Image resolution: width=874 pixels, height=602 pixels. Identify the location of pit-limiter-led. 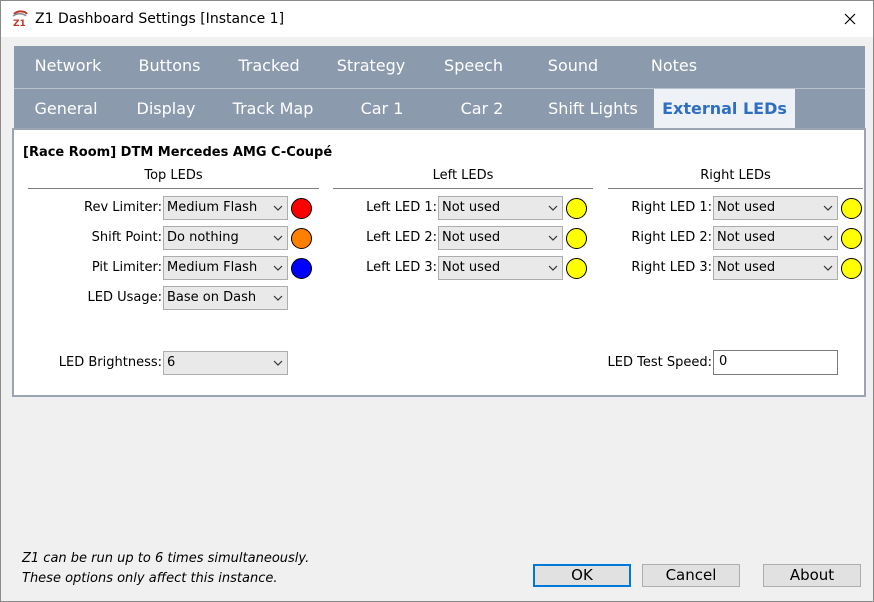
(301, 268).